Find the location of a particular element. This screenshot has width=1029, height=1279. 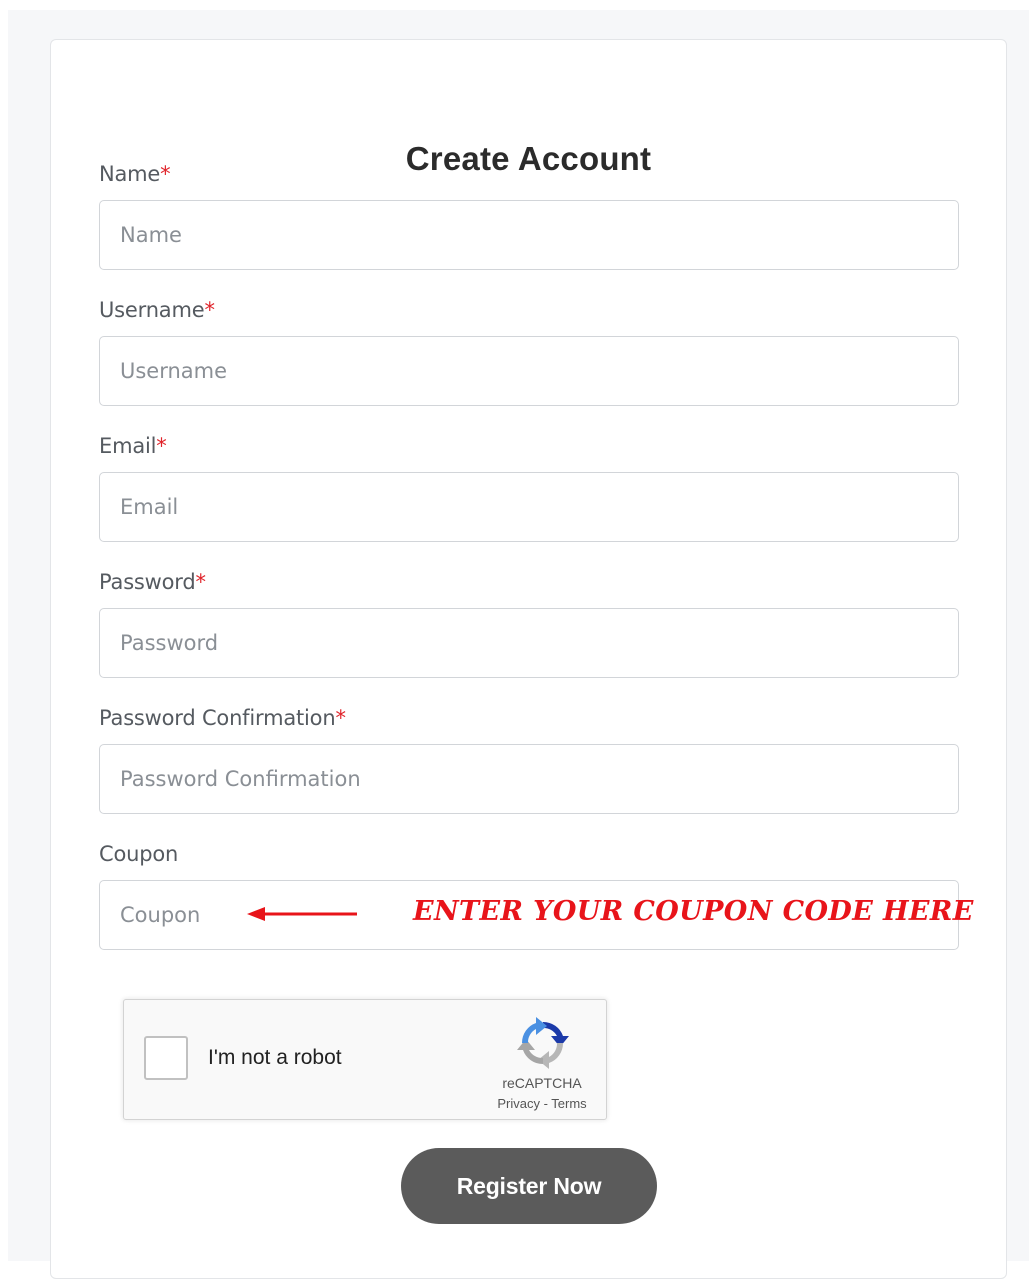

password-label-text: Password is located at coordinates (147, 582).